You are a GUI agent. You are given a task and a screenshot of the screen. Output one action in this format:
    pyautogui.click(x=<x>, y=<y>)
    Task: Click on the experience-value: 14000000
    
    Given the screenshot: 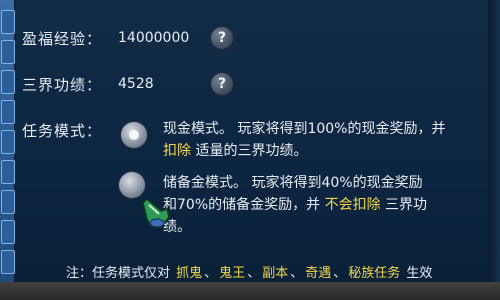 What is the action you would take?
    pyautogui.click(x=154, y=38)
    